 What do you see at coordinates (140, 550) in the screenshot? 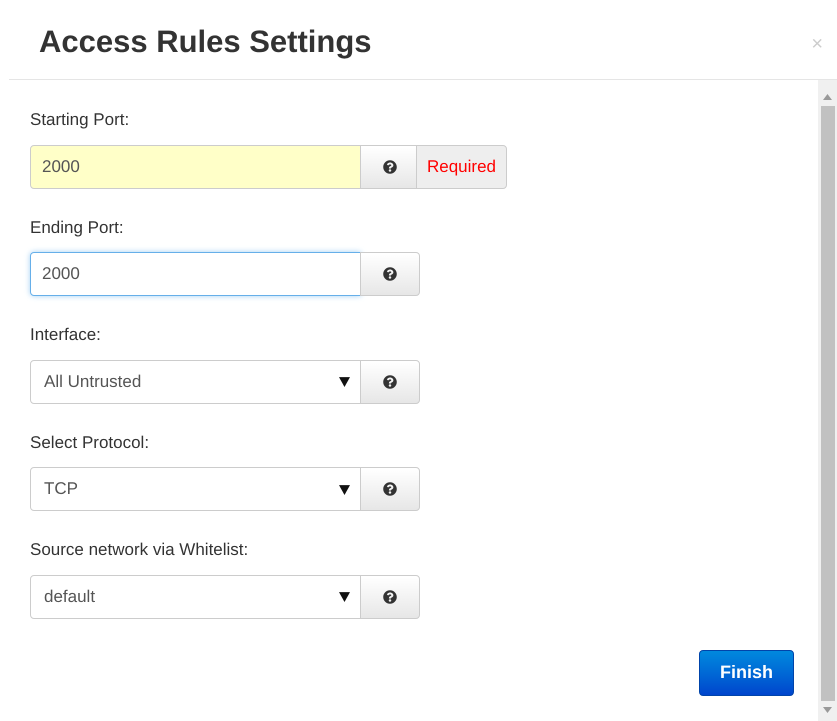
I see `field-label: Source network via Whitelist:` at bounding box center [140, 550].